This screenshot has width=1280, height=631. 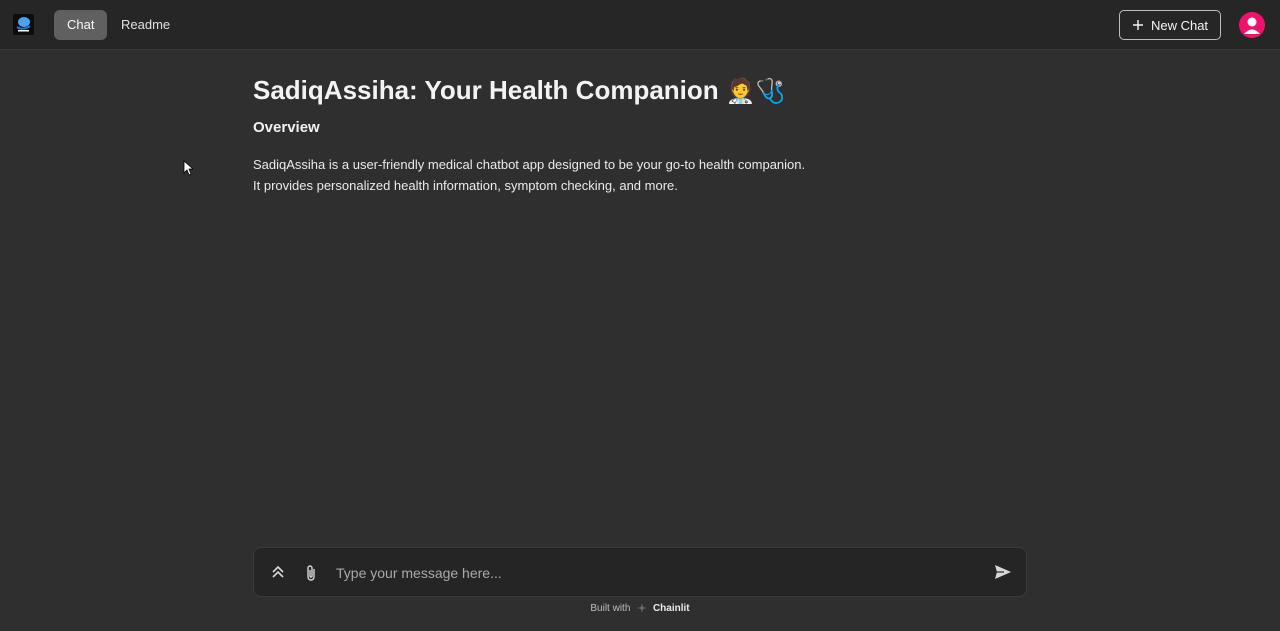 I want to click on tab-readme: Readme, so click(x=145, y=25).